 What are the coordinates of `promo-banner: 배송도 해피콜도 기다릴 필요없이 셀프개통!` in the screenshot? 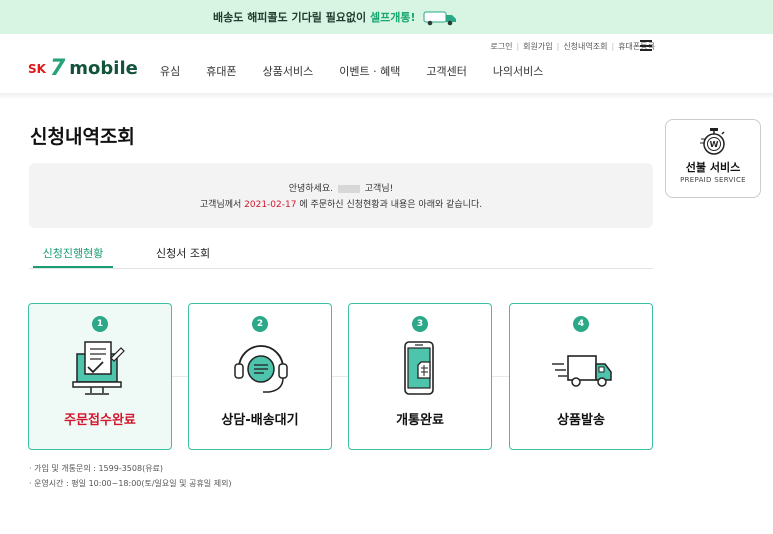 It's located at (386, 17).